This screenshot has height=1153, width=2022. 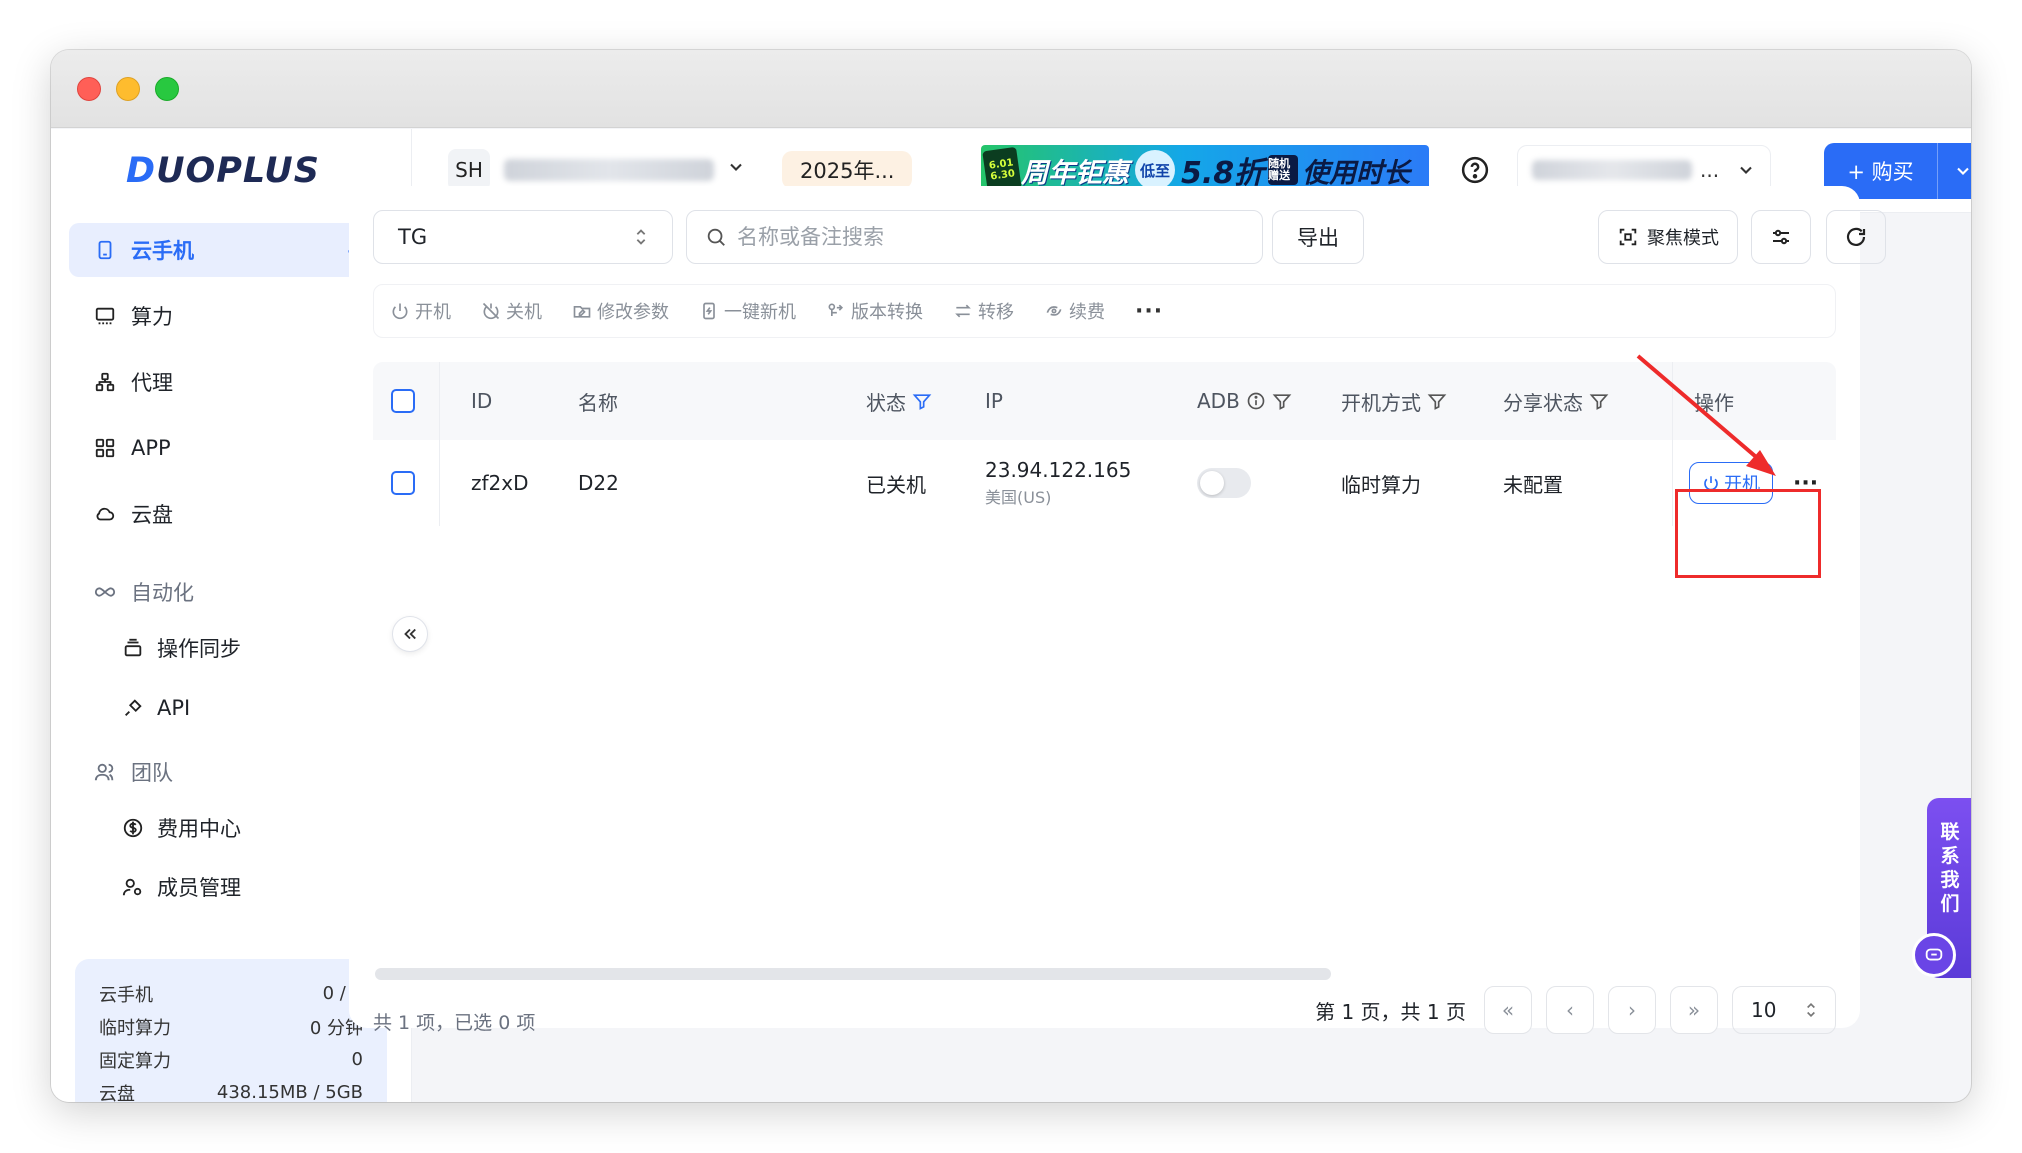 What do you see at coordinates (1394, 401) in the screenshot?
I see `col-boot-mode: 开机方式` at bounding box center [1394, 401].